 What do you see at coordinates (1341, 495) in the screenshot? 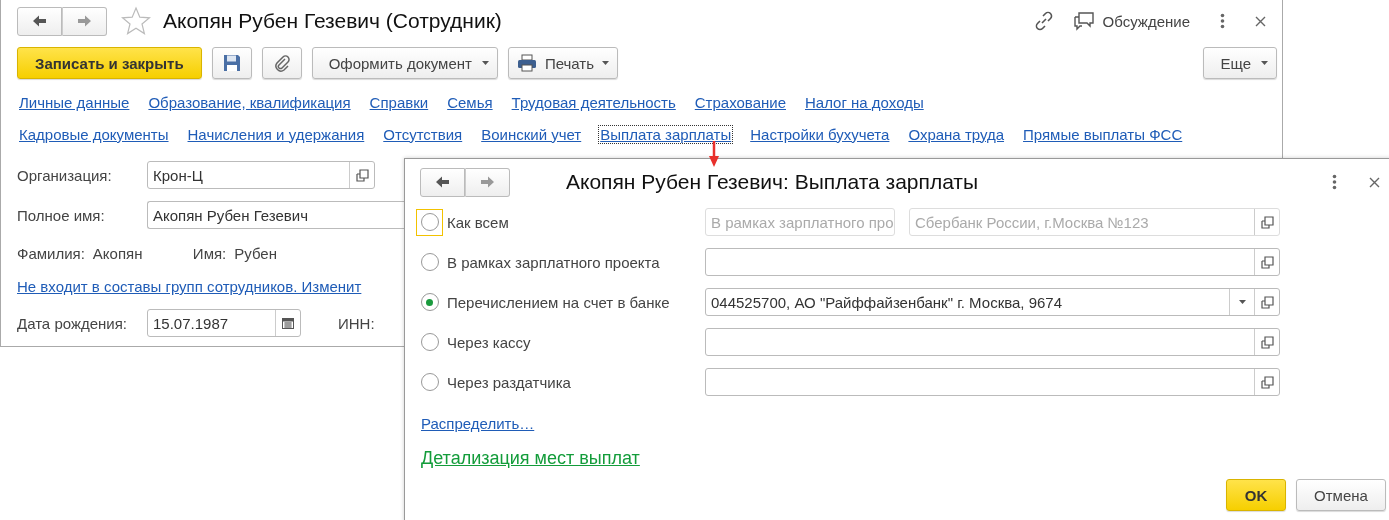
I see `cancel-button: Отмена` at bounding box center [1341, 495].